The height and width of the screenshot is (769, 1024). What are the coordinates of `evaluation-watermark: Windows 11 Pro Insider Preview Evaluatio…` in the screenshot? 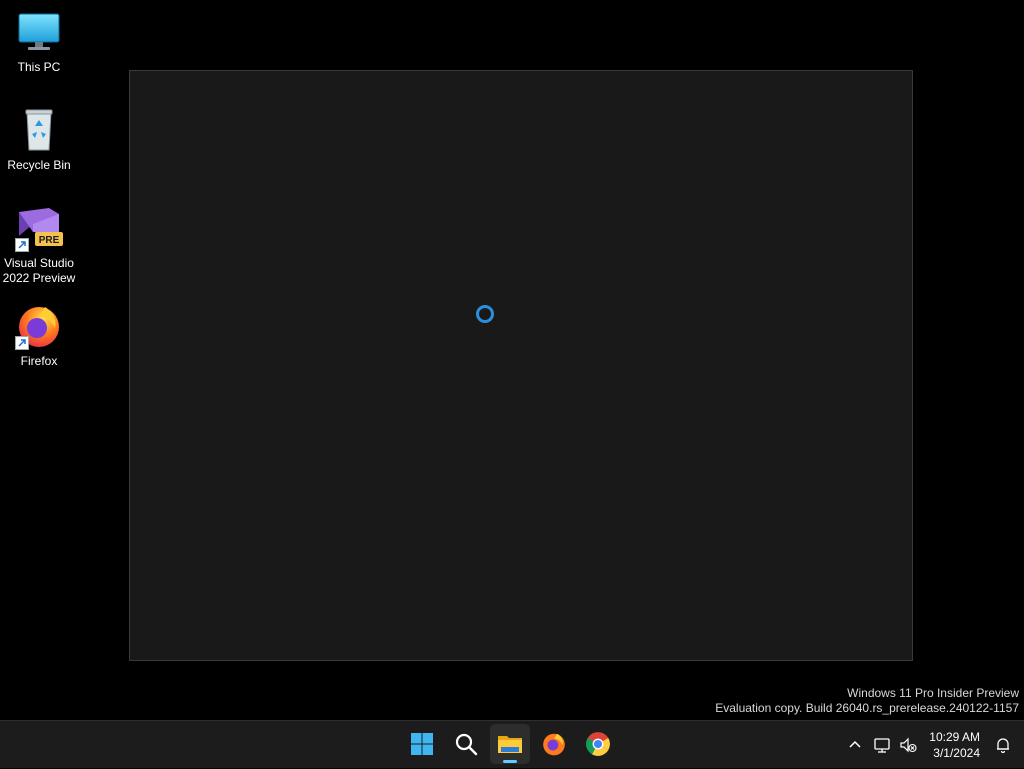 It's located at (867, 701).